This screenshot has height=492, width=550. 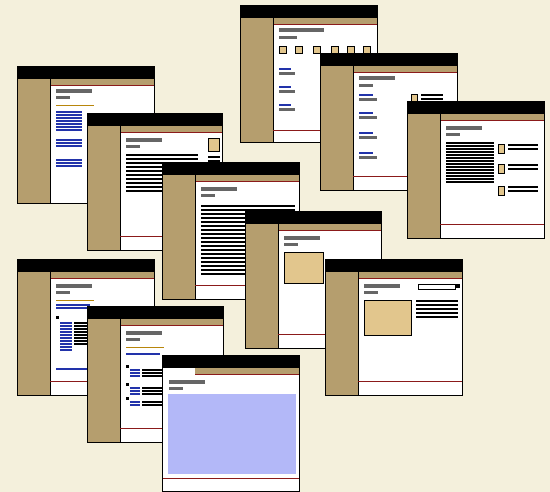 I want to click on header-left-block, so click(x=179, y=371).